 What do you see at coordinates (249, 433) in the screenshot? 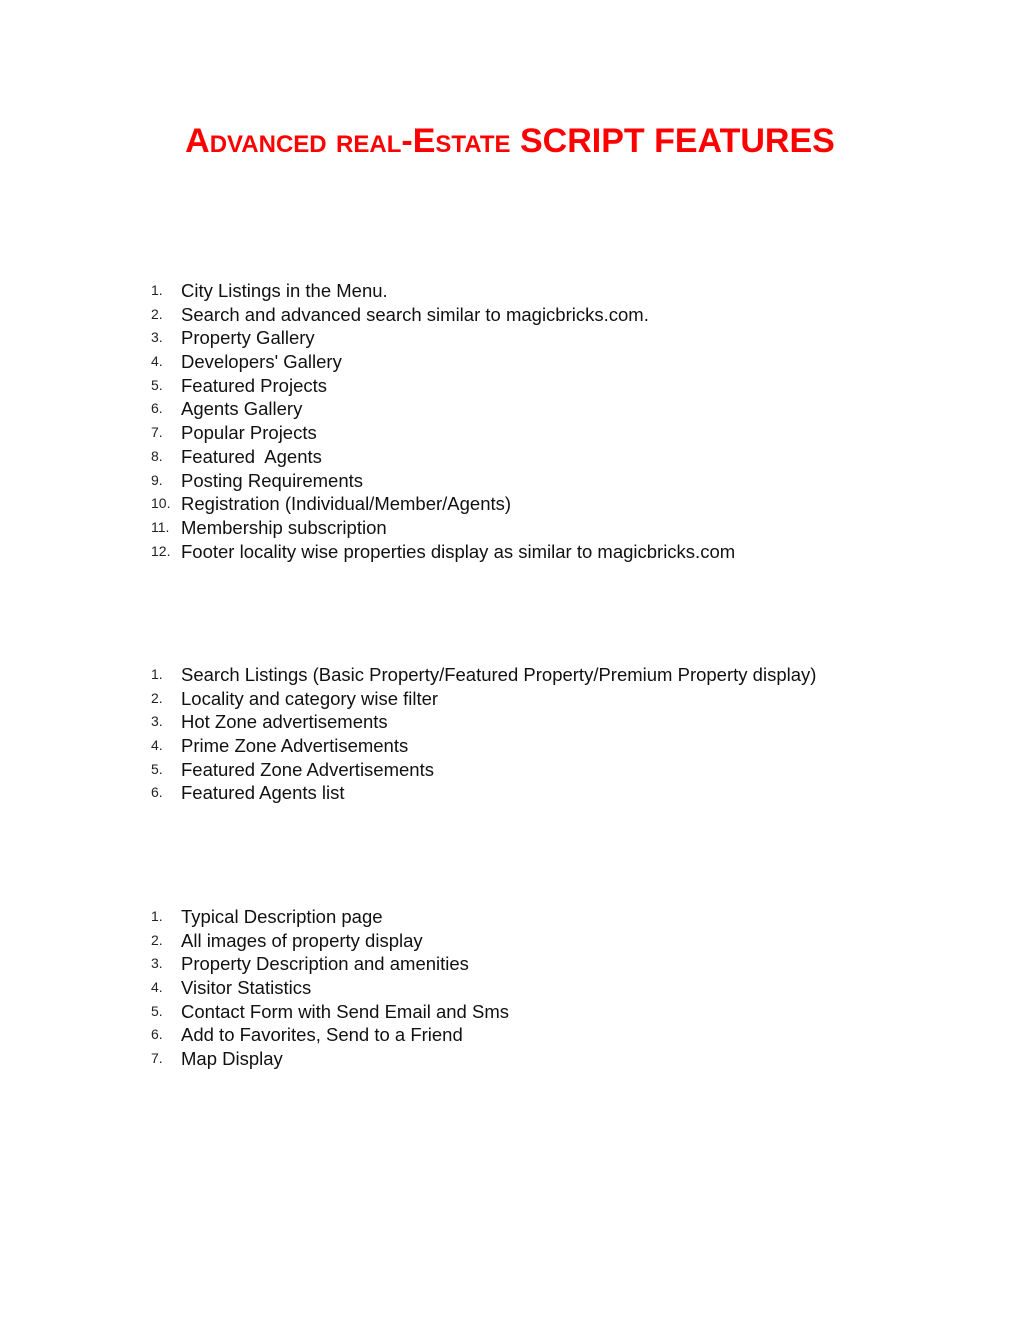
I see `list-item-text: Popular Projects` at bounding box center [249, 433].